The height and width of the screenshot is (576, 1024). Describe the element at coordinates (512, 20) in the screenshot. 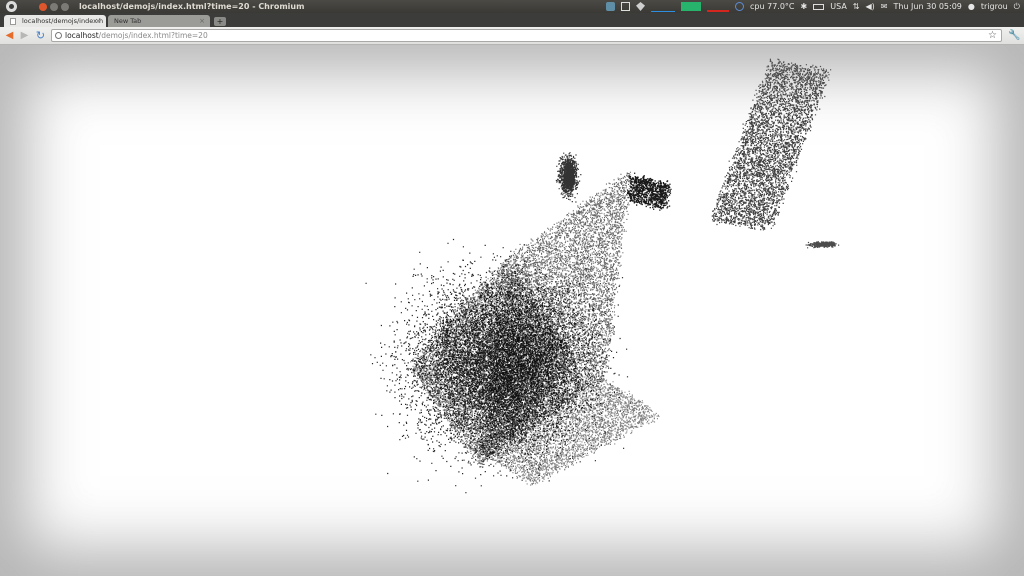

I see `tab-strip: localhost/demojs/index.h × New Tab × +` at that location.